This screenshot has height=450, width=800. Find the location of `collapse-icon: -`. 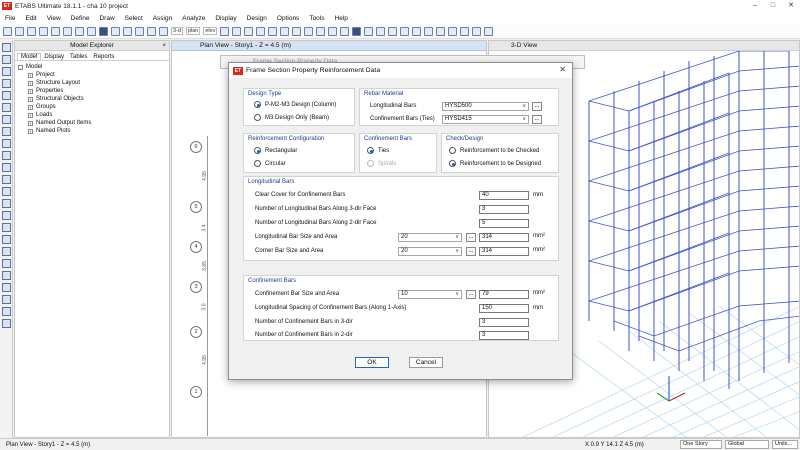

collapse-icon: - is located at coordinates (20, 67).